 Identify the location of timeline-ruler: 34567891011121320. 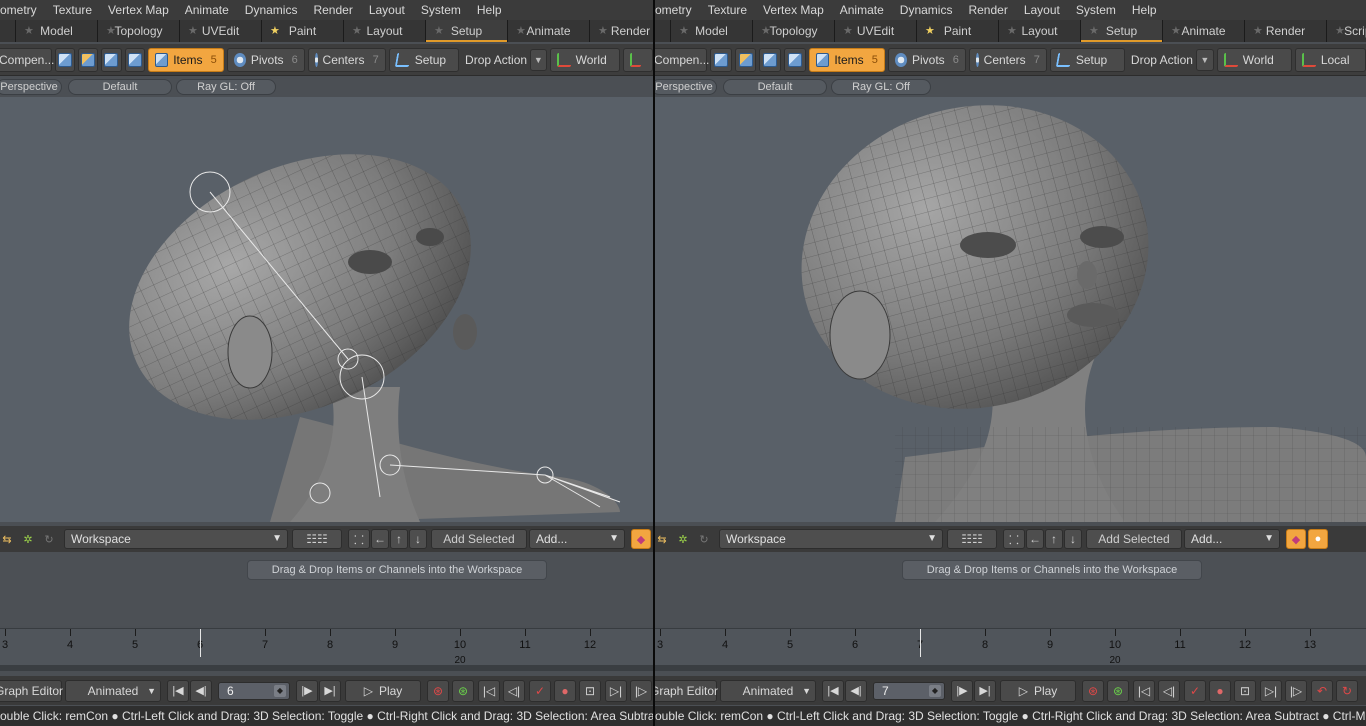
(1010, 649).